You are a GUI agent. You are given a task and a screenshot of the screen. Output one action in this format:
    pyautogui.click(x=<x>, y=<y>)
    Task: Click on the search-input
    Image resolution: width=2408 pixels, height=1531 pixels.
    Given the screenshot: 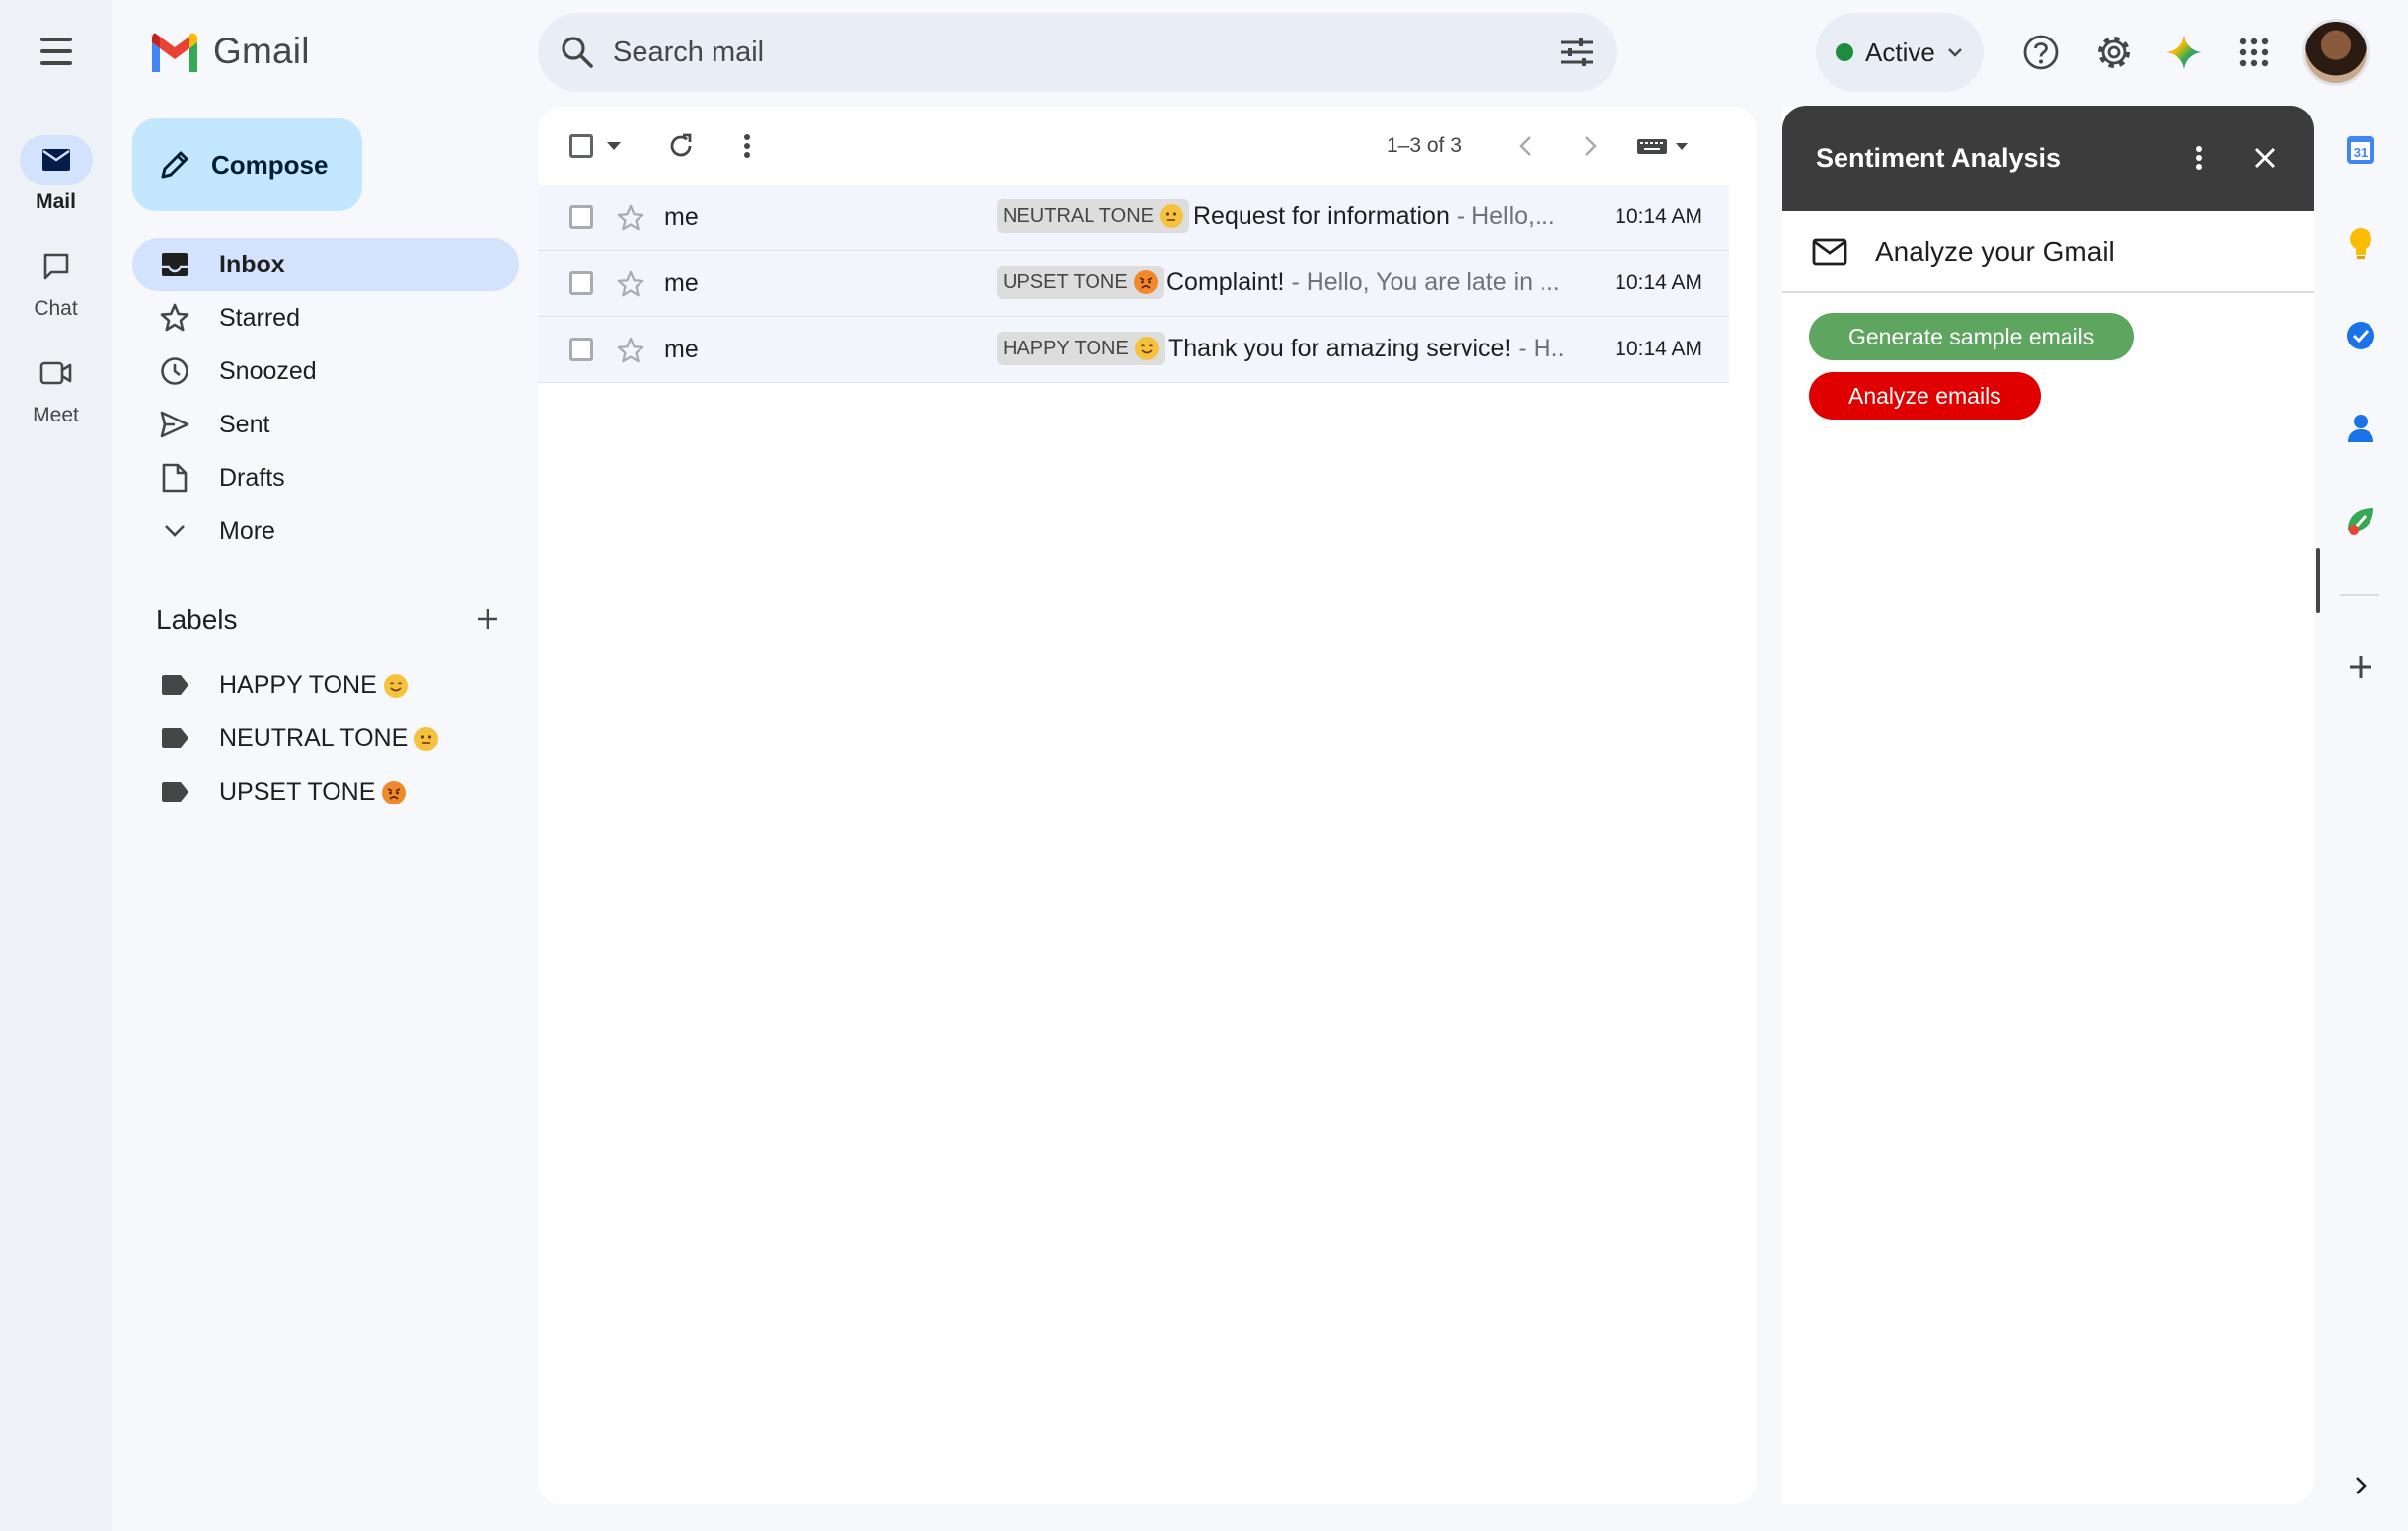 What is the action you would take?
    pyautogui.click(x=1086, y=52)
    